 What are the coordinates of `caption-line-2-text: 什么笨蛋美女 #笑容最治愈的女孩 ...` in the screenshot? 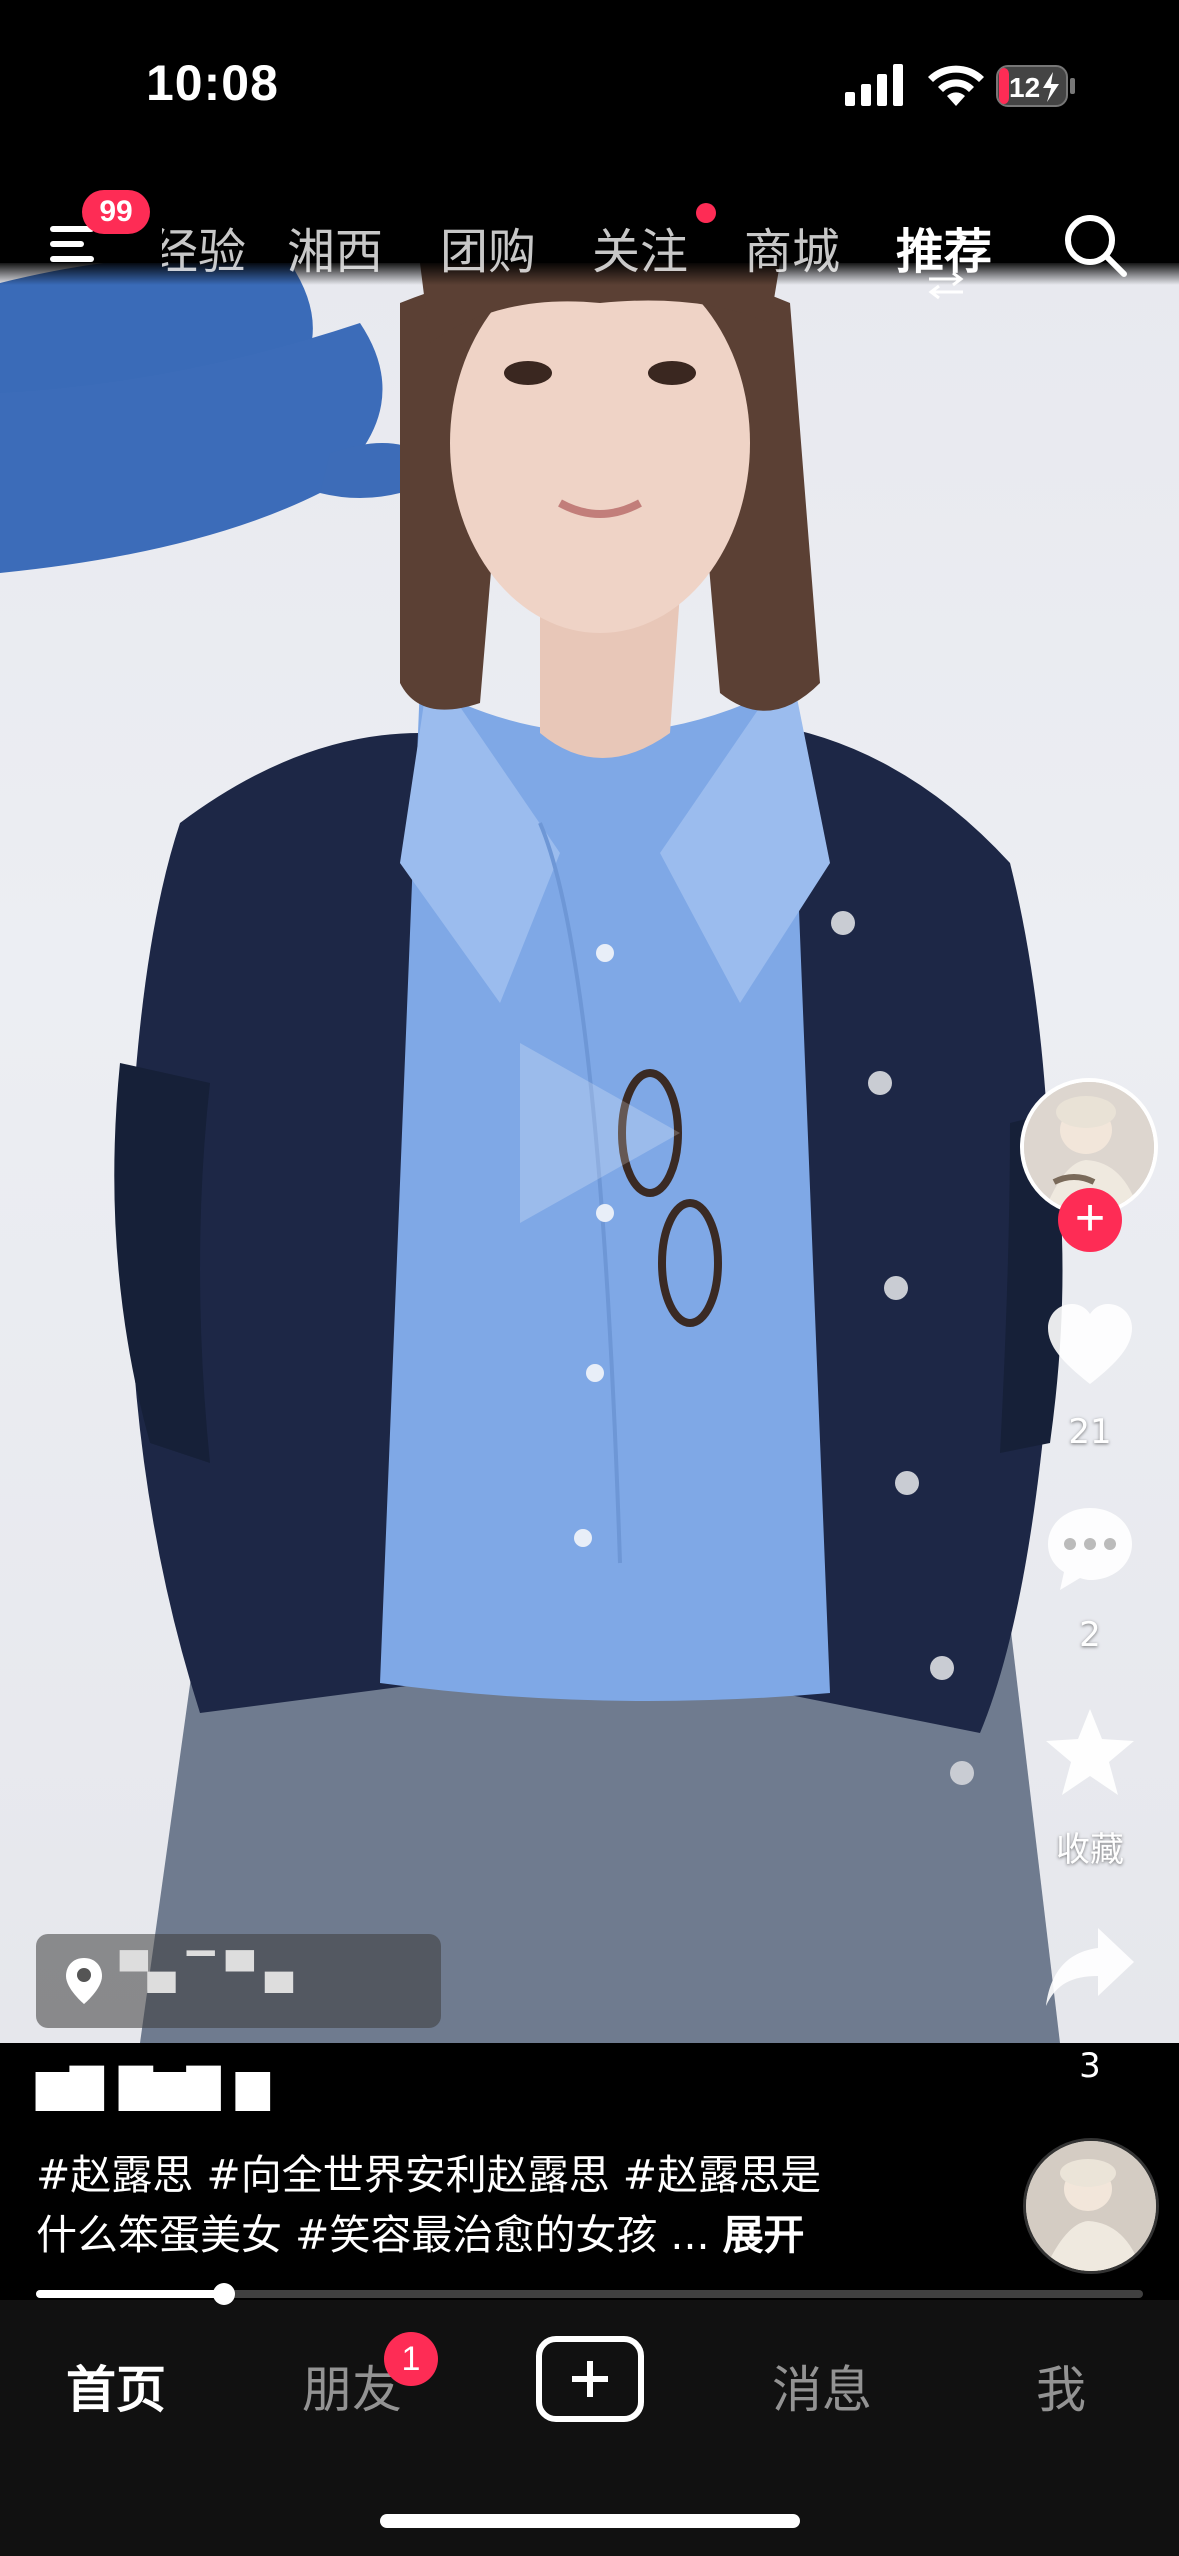 It's located at (373, 2235).